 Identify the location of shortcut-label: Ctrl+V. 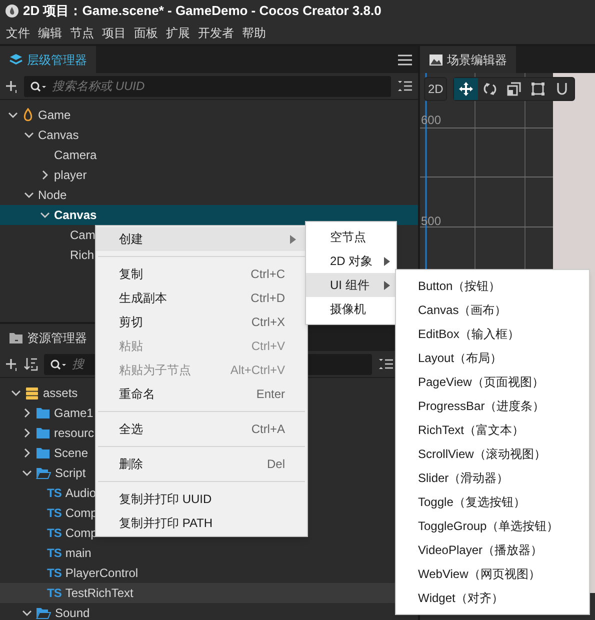
(268, 346).